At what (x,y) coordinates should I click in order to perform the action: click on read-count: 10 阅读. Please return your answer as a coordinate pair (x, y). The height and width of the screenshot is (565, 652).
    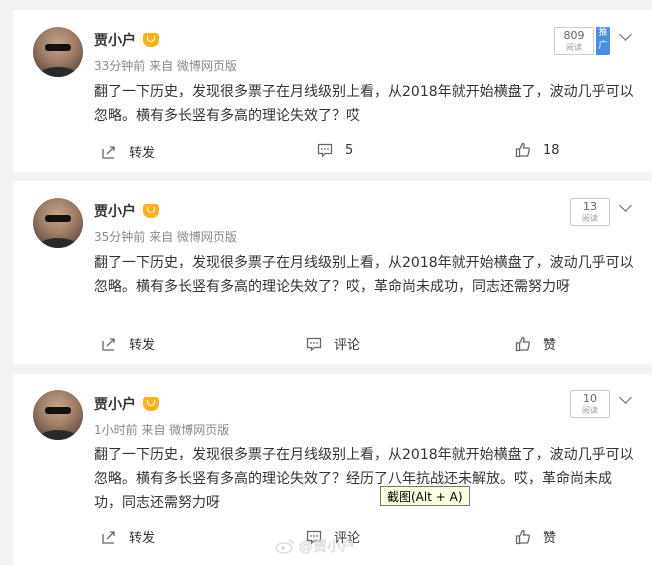
    Looking at the image, I should click on (590, 404).